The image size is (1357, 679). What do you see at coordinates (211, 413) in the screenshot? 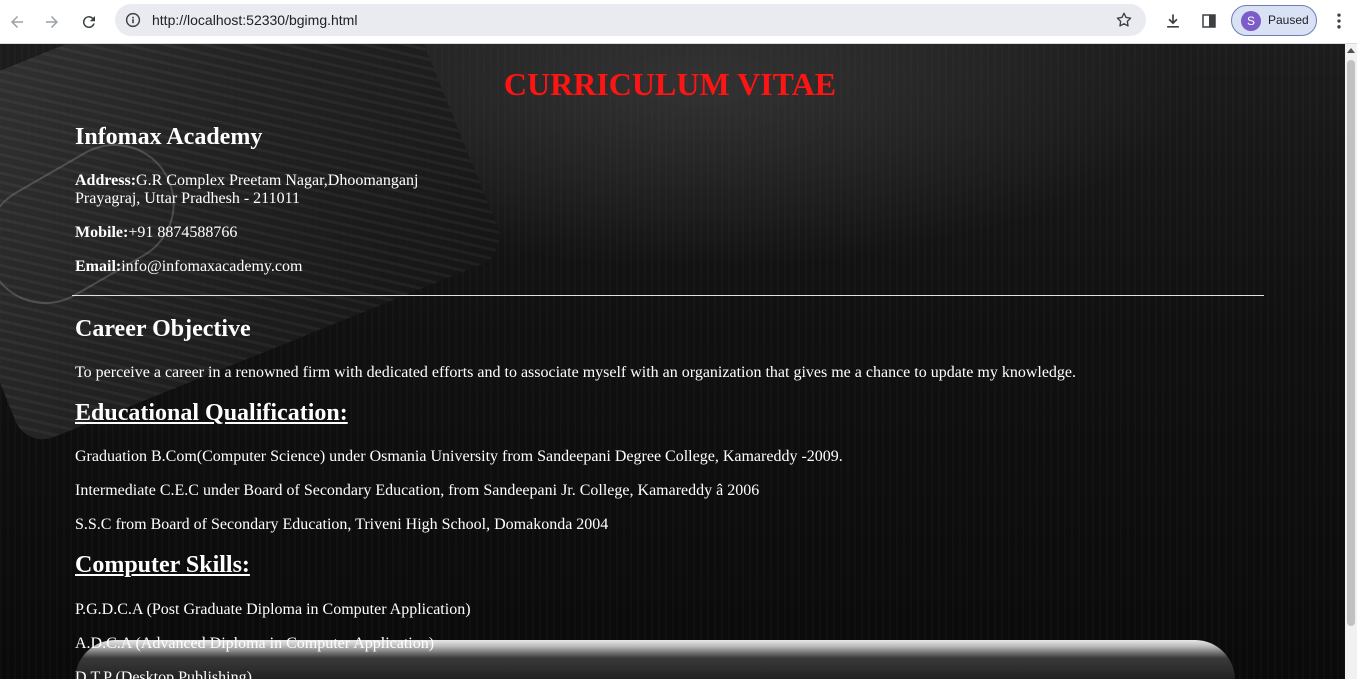
I see `education-heading: Educational Qualification:` at bounding box center [211, 413].